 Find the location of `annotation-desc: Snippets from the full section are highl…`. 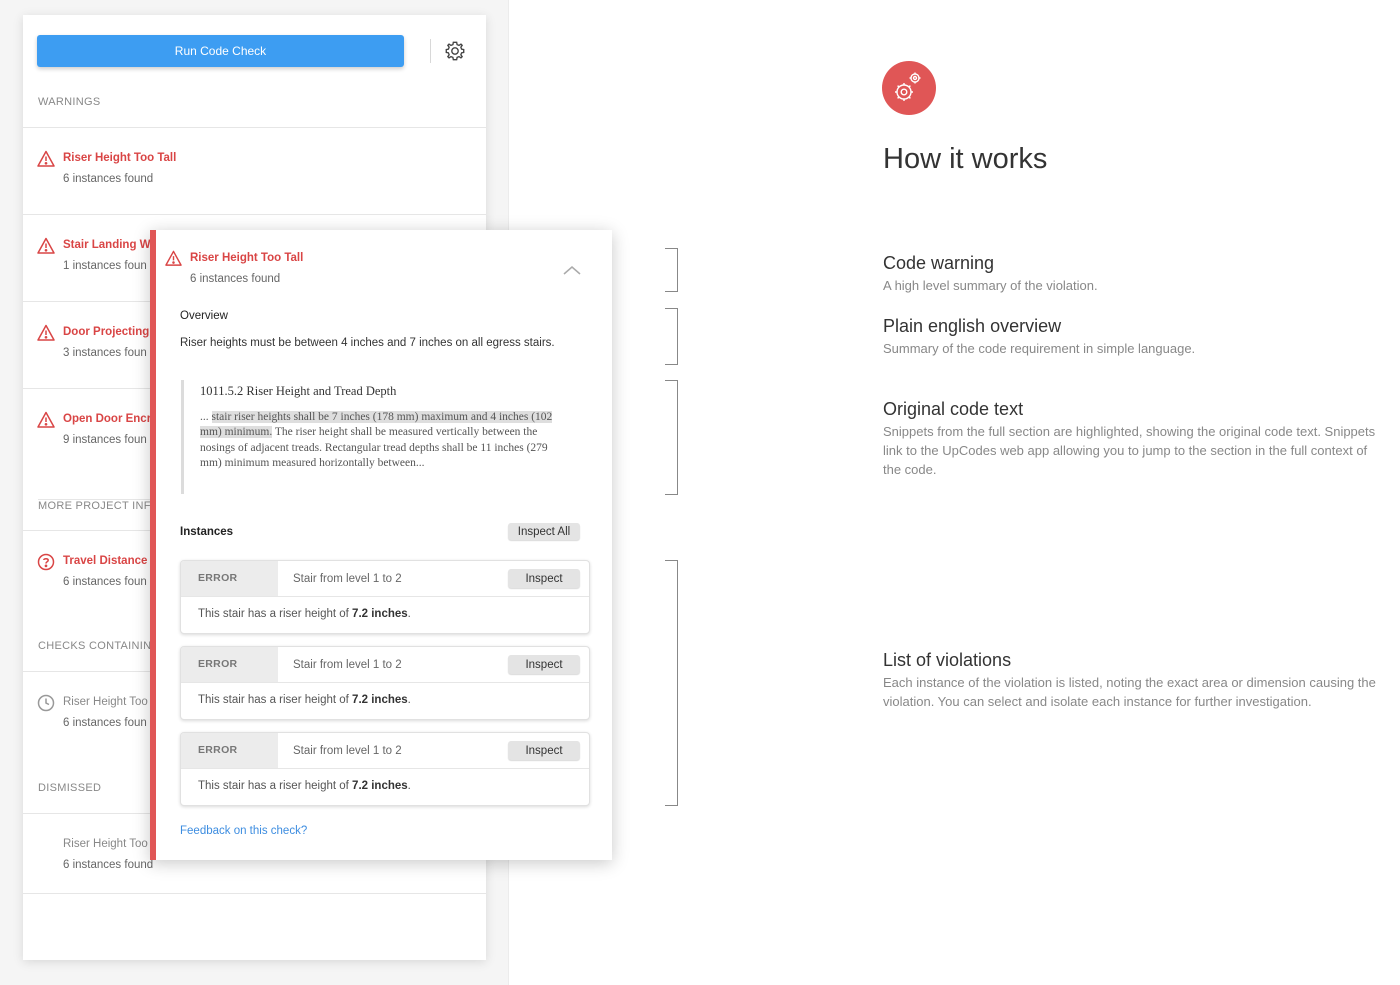

annotation-desc: Snippets from the full section are highl… is located at coordinates (1129, 450).